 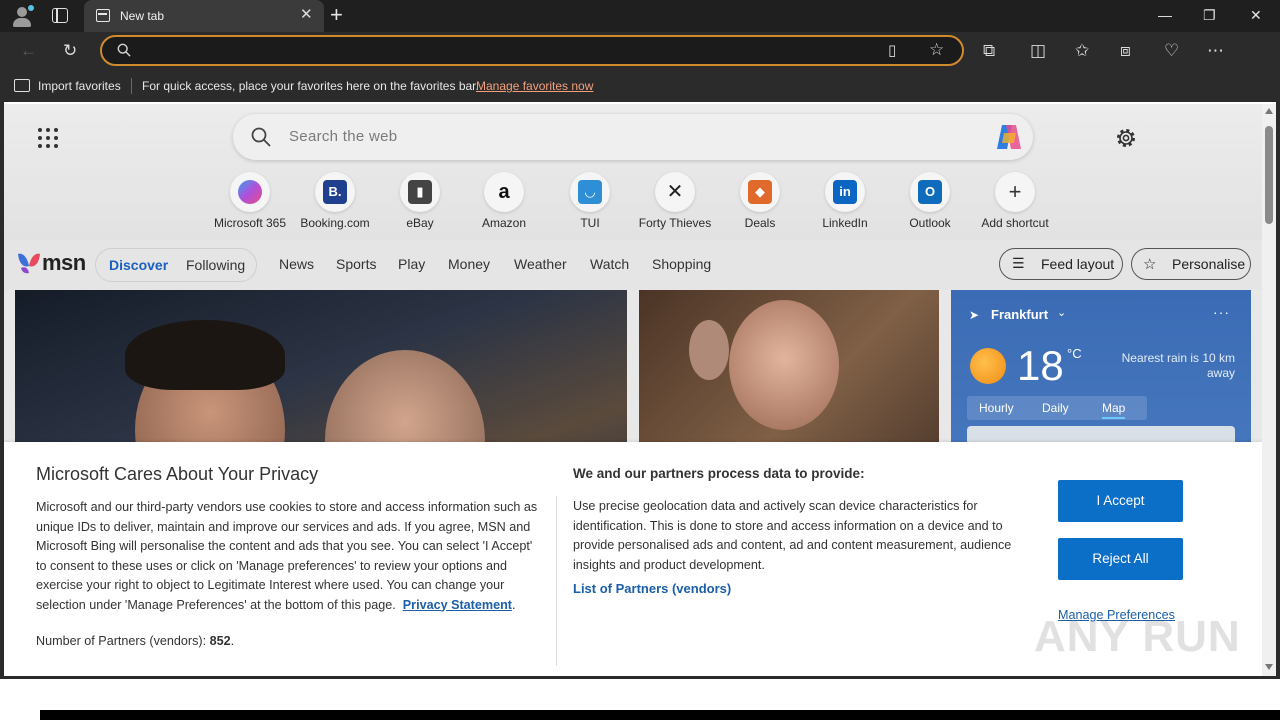 What do you see at coordinates (1120, 501) in the screenshot?
I see `accept-button: I Accept` at bounding box center [1120, 501].